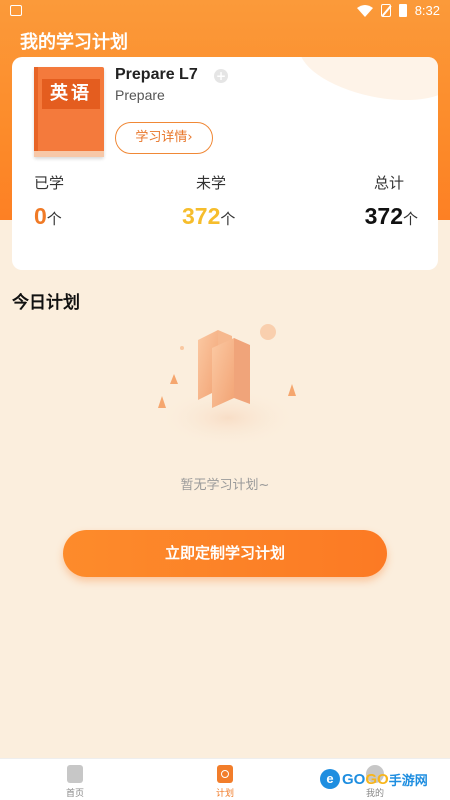  Describe the element at coordinates (54, 219) in the screenshot. I see `stat-learned-unit: 个` at that location.